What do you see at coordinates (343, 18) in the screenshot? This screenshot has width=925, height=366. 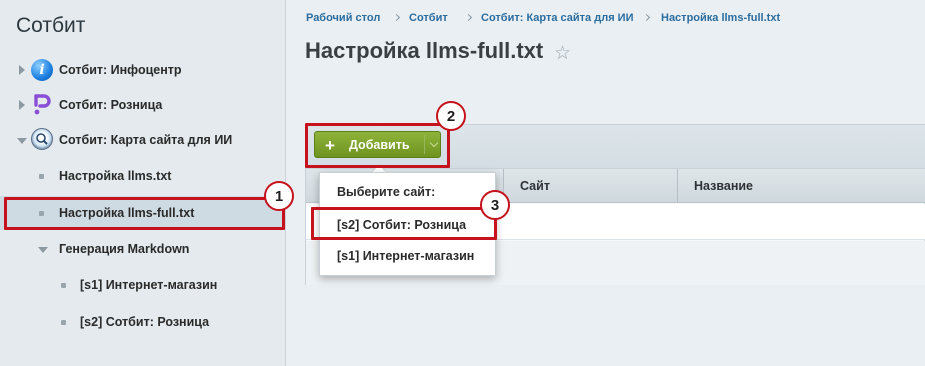 I see `breadcrumb-link: Рабочий стол` at bounding box center [343, 18].